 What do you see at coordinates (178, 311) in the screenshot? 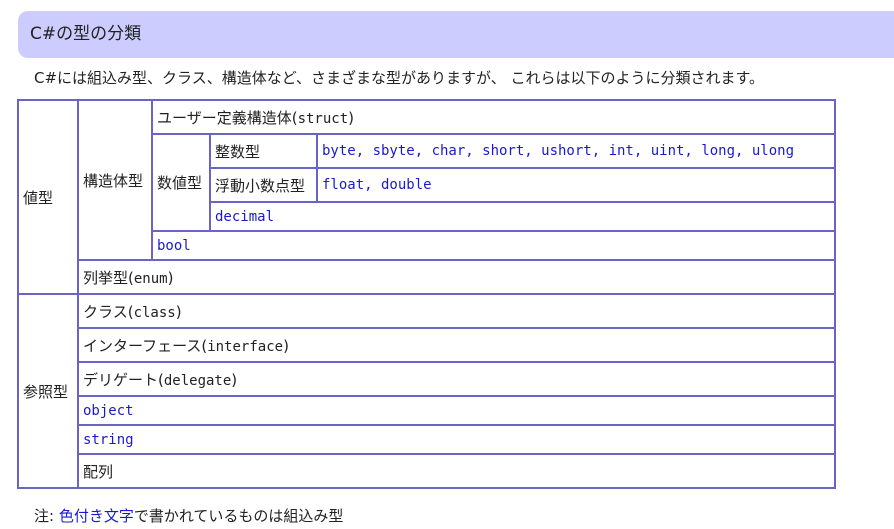
I see `class-type-close: )` at bounding box center [178, 311].